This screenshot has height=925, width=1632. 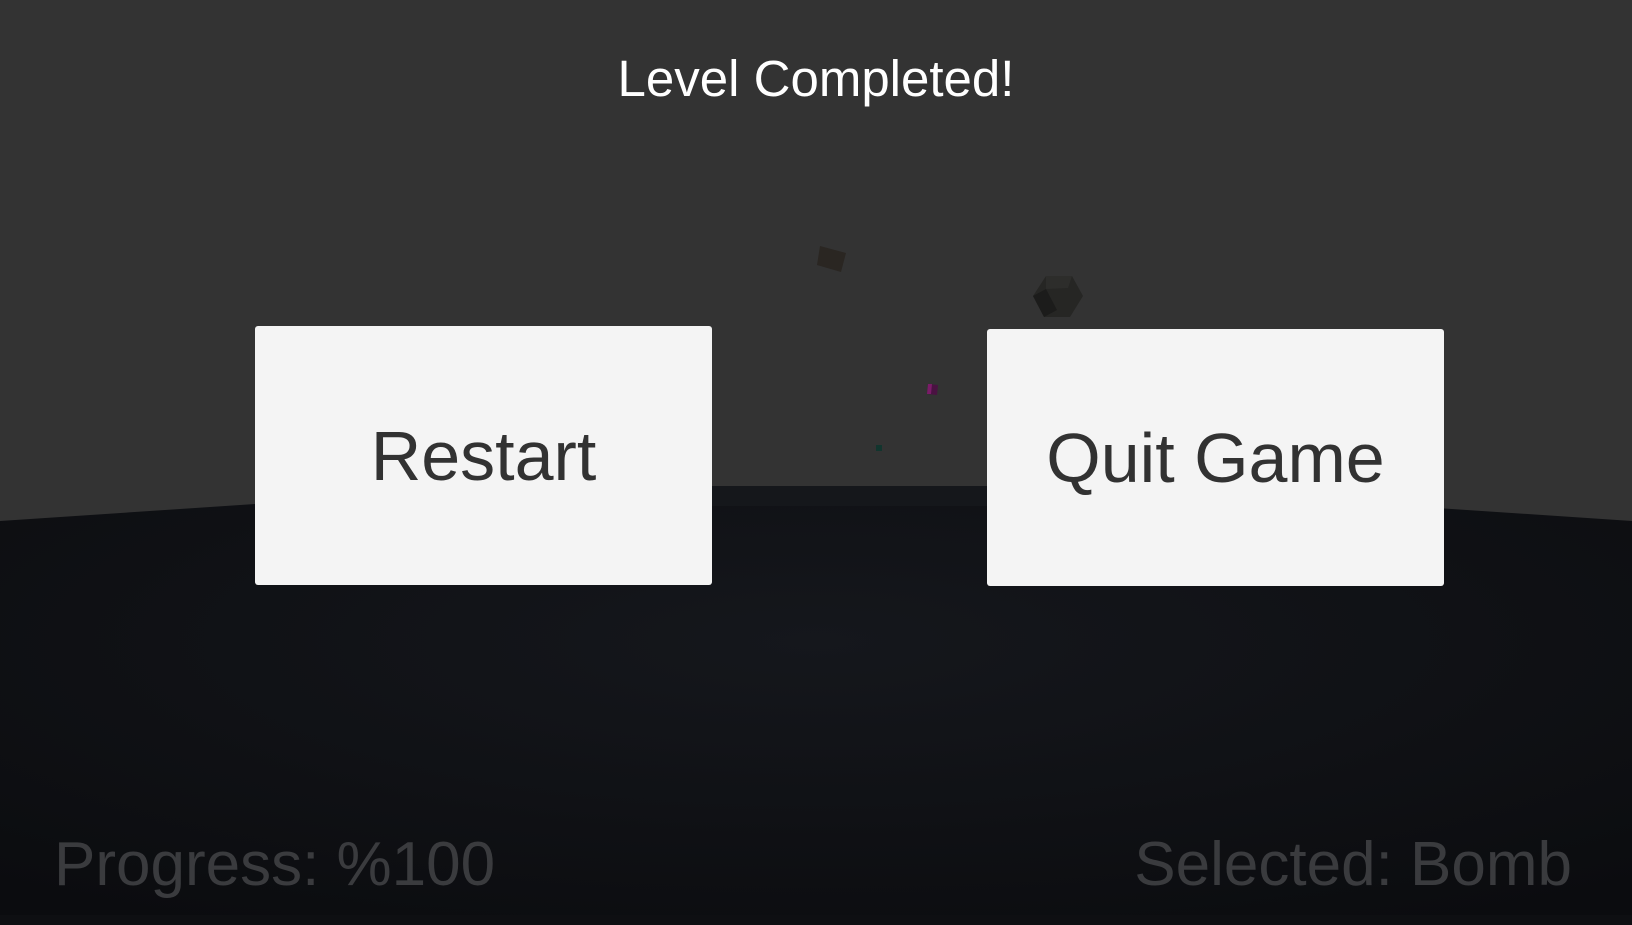 What do you see at coordinates (816, 920) in the screenshot?
I see `bottom-edge` at bounding box center [816, 920].